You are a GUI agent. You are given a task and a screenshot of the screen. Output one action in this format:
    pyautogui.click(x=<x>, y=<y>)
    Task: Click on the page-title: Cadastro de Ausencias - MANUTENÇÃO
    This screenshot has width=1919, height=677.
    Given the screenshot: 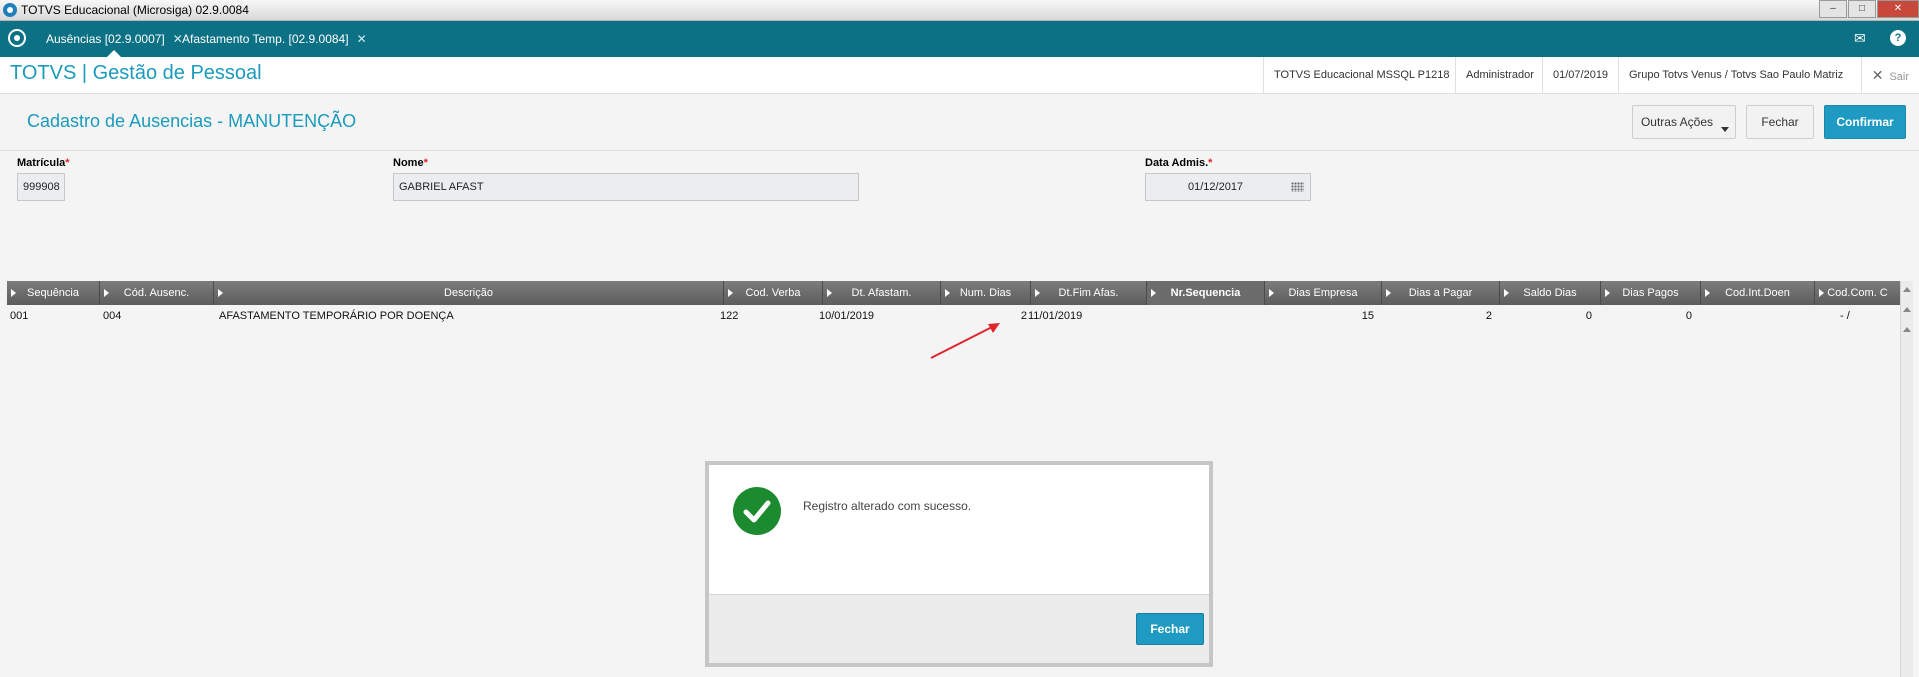 What is the action you would take?
    pyautogui.click(x=192, y=121)
    